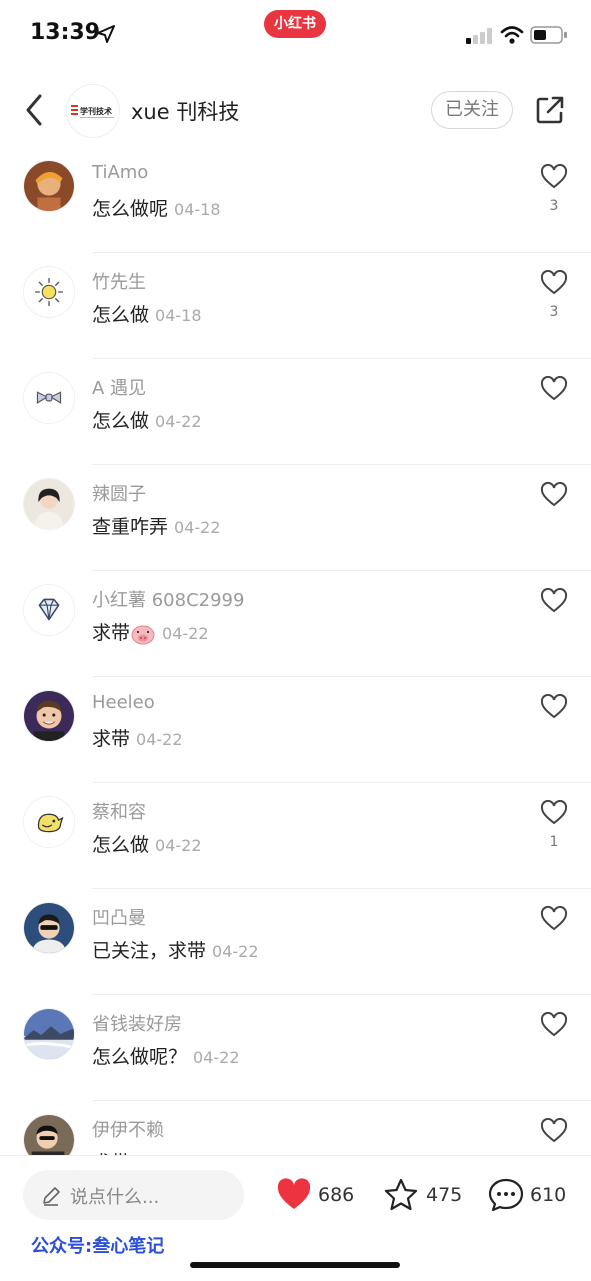 The height and width of the screenshot is (1281, 591). What do you see at coordinates (123, 702) in the screenshot?
I see `comment-username: Heeleo` at bounding box center [123, 702].